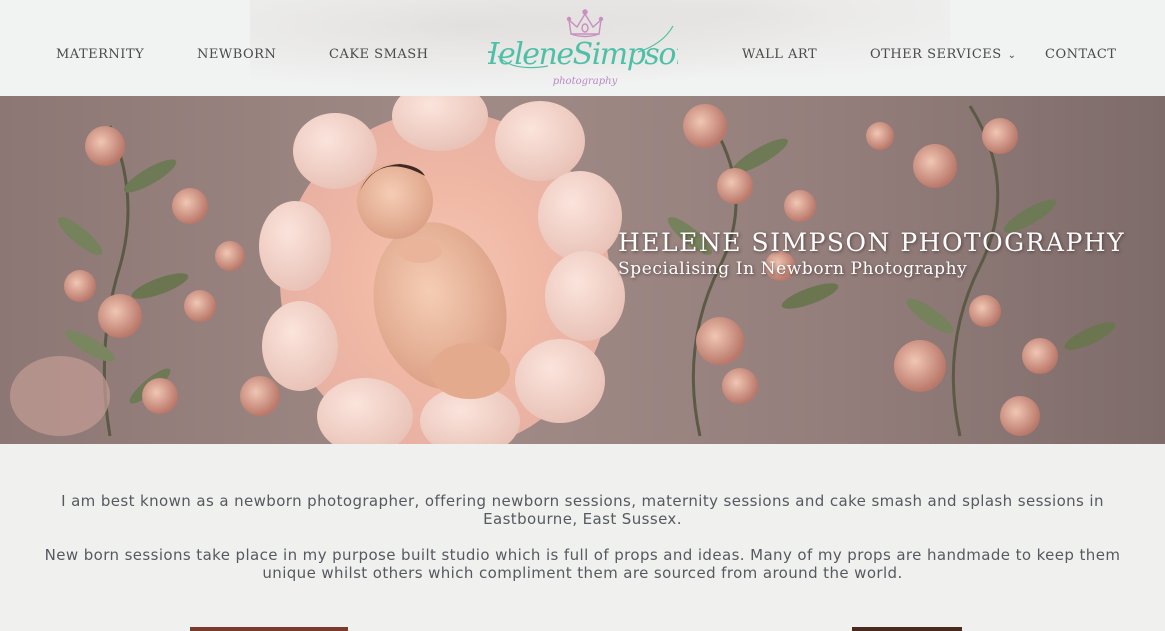 This screenshot has width=1165, height=631. Describe the element at coordinates (585, 23) in the screenshot. I see `crown-icon` at that location.